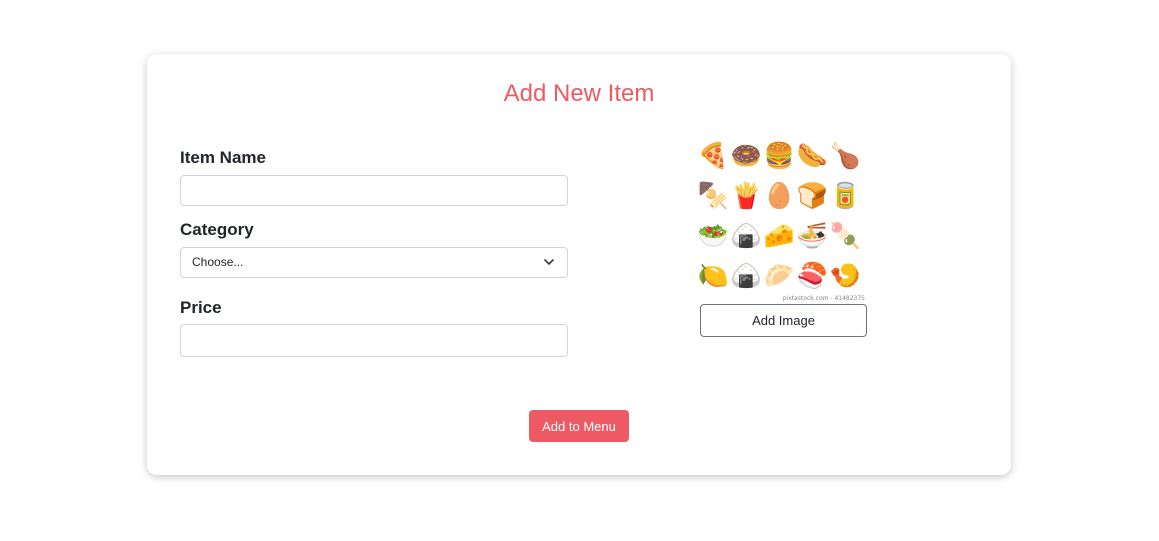  What do you see at coordinates (579, 93) in the screenshot?
I see `page-title: Add New Item` at bounding box center [579, 93].